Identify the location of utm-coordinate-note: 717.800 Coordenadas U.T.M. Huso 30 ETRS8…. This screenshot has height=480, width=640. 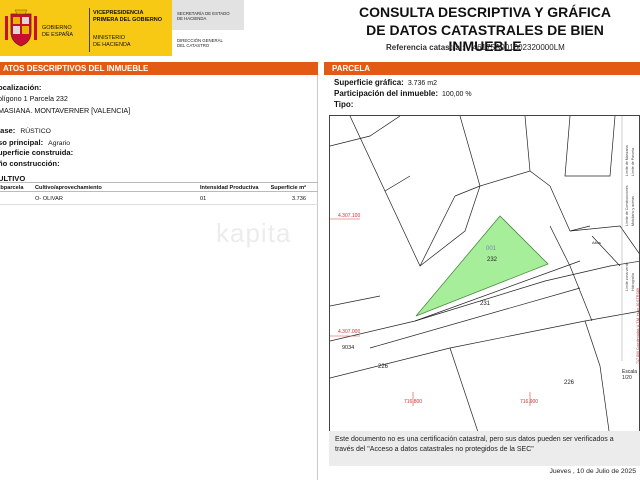
(638, 326).